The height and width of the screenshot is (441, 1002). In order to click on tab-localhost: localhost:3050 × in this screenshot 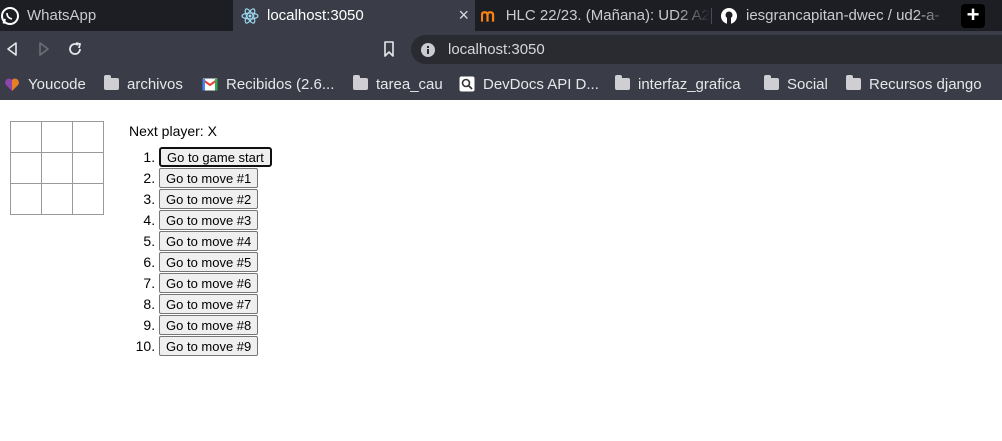, I will do `click(354, 15)`.